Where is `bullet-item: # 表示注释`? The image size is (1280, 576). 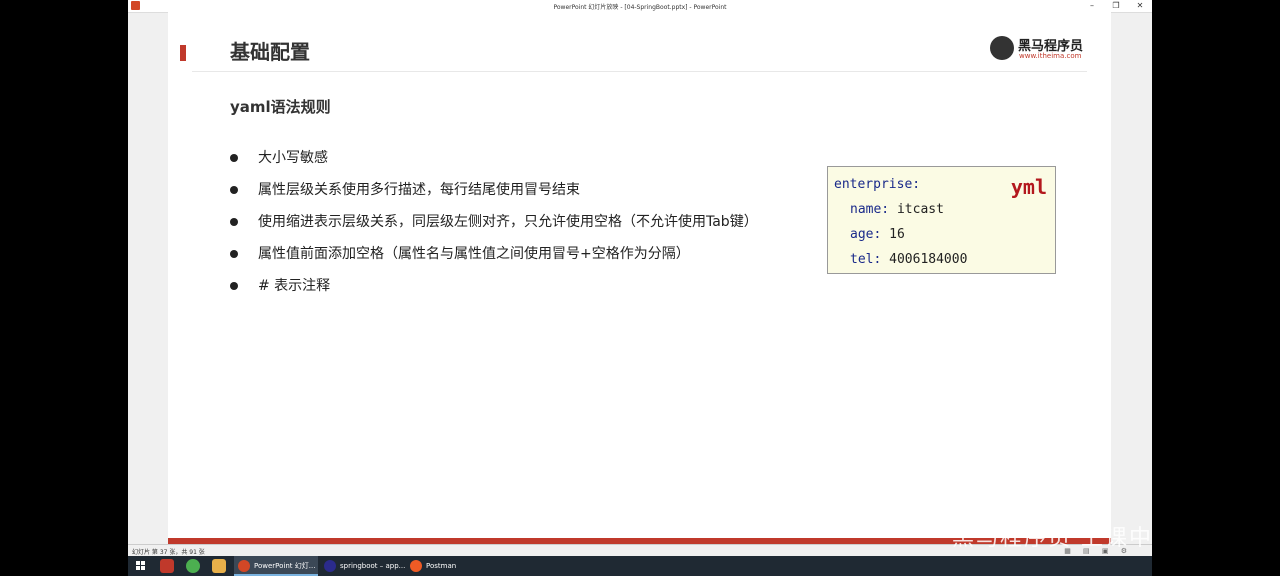 bullet-item: # 表示注释 is located at coordinates (494, 292).